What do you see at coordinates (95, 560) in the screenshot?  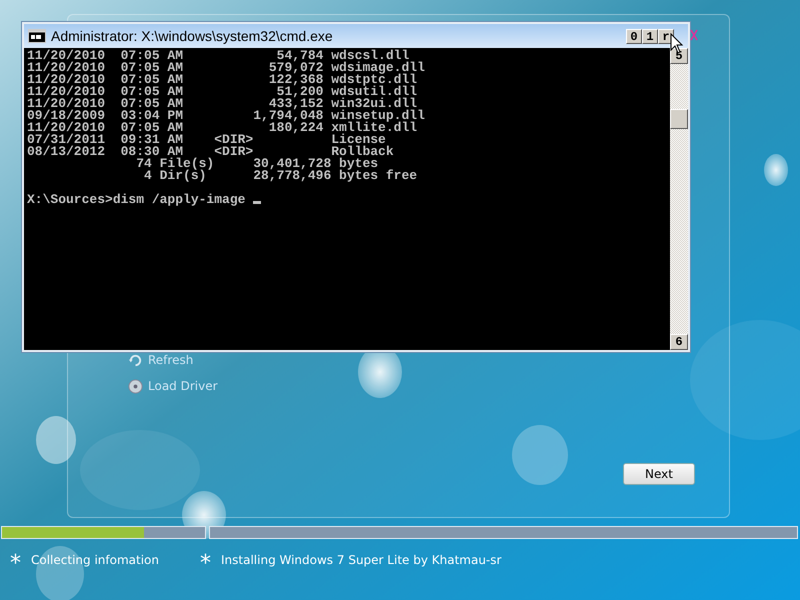 I see `step-label: Collecting infomation` at bounding box center [95, 560].